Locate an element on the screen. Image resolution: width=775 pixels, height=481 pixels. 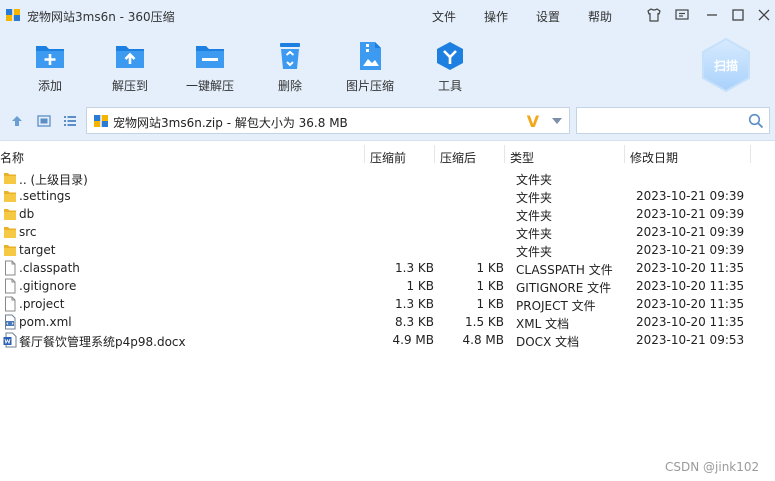
svg-text: V is located at coordinates (533, 121).